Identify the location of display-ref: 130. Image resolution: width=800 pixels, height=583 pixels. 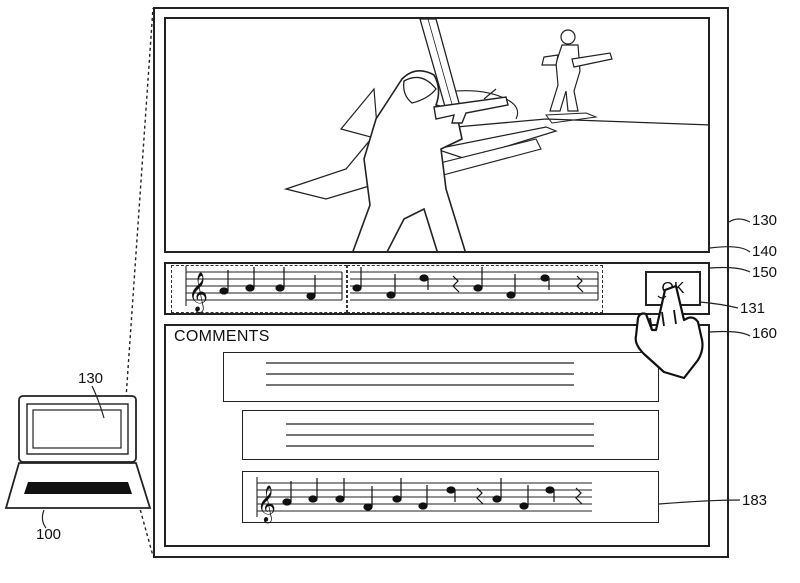
(765, 220).